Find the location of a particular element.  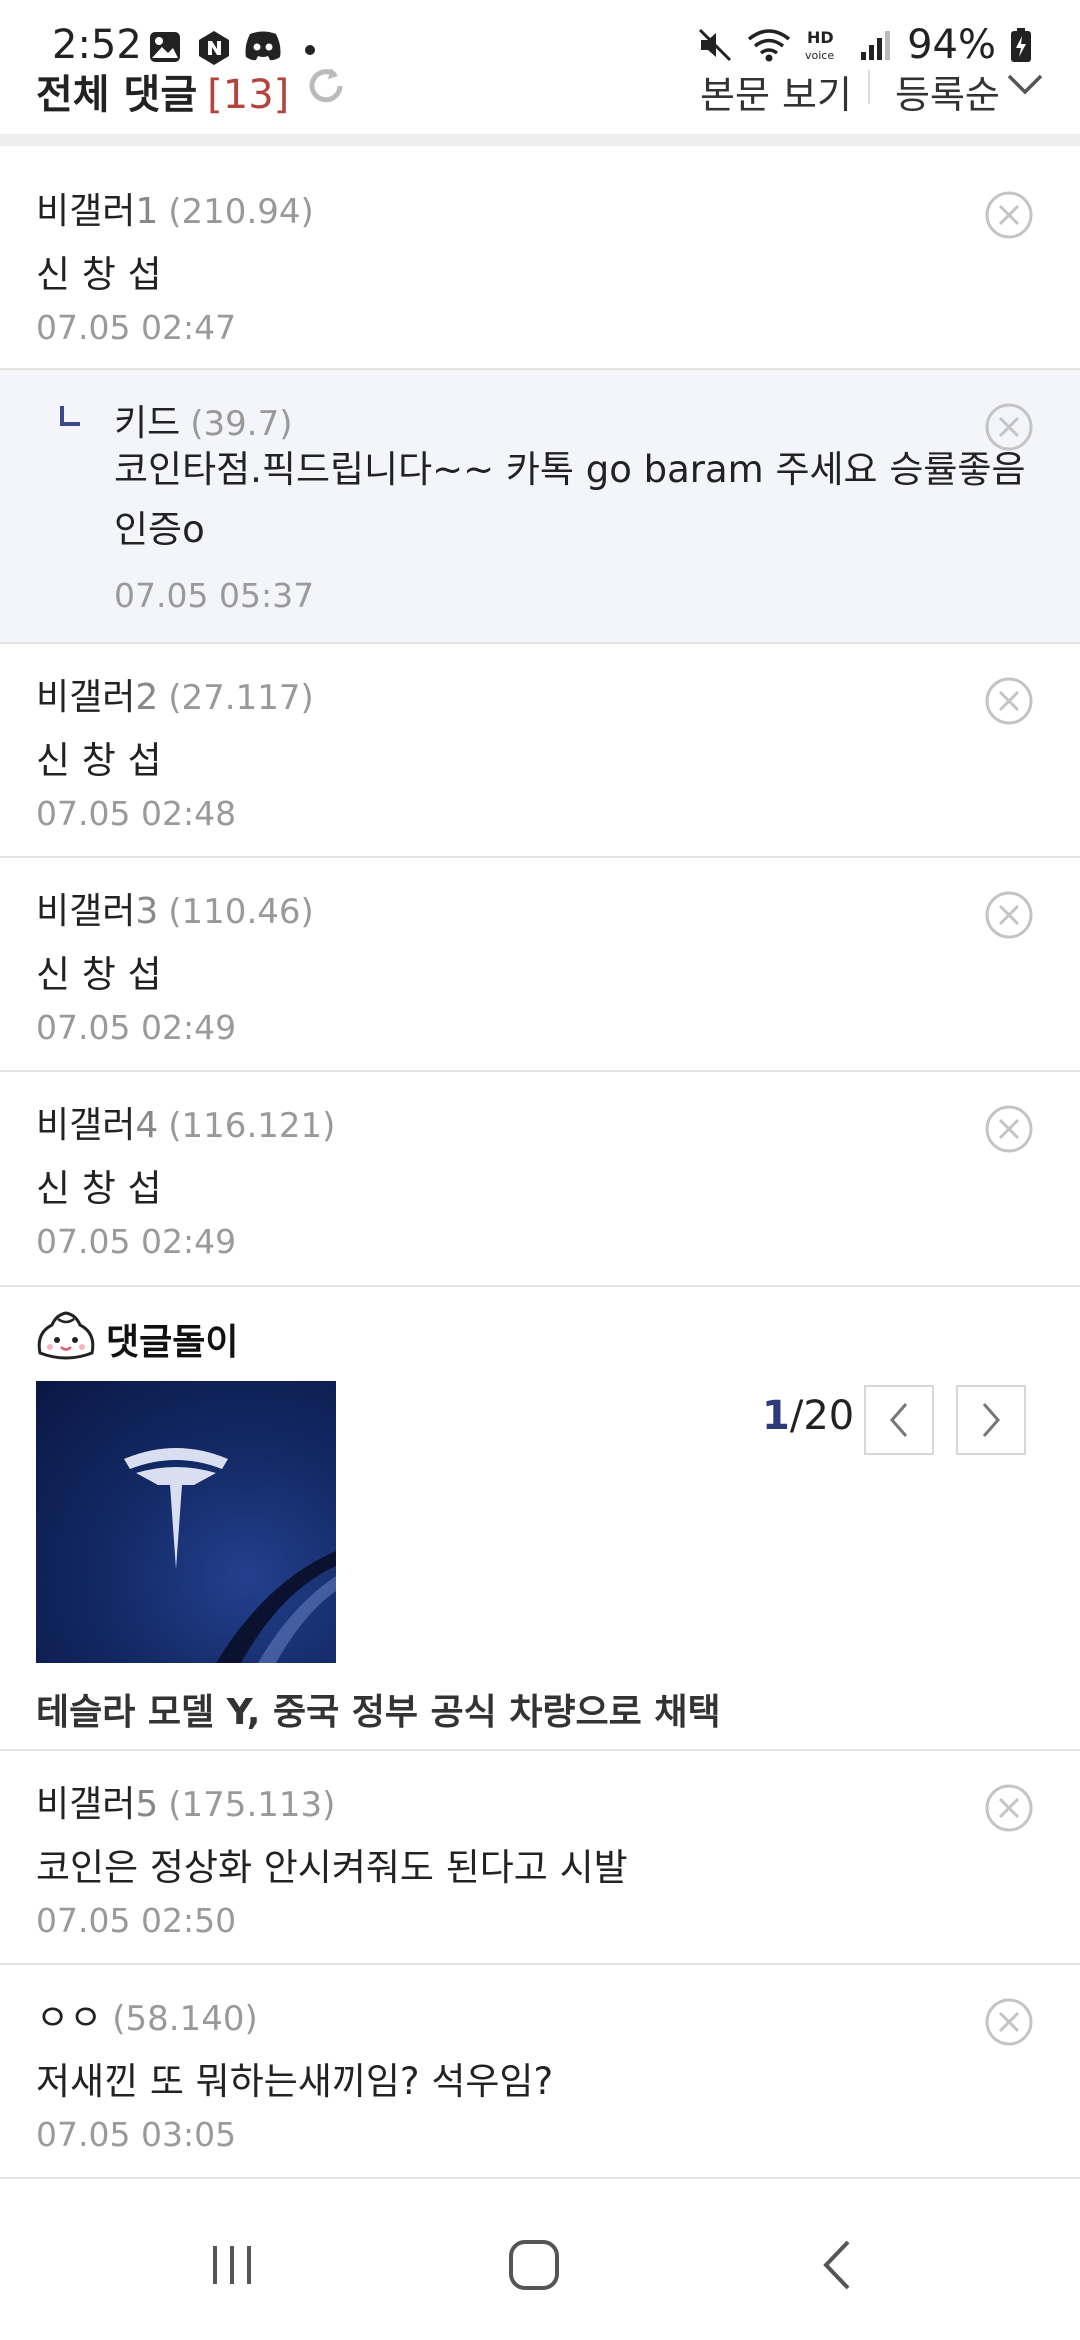

author-ip: (27.117) is located at coordinates (241, 698).